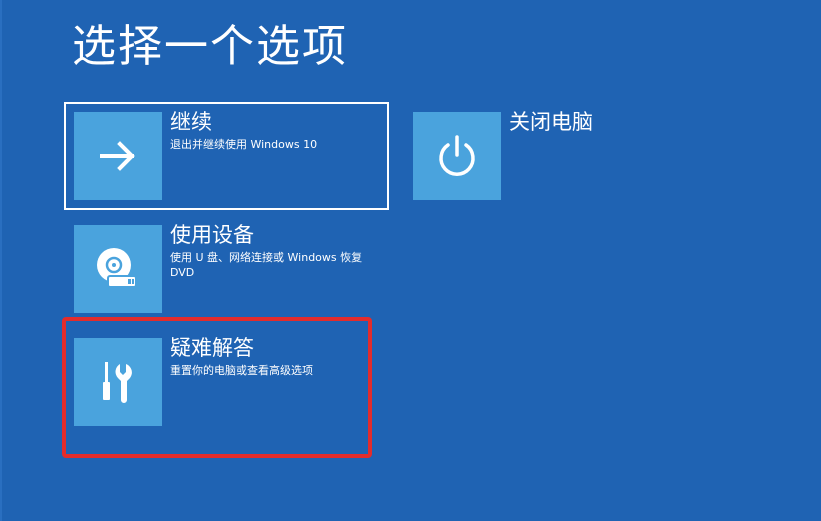 The width and height of the screenshot is (821, 521). Describe the element at coordinates (551, 122) in the screenshot. I see `option-shutdown-title: 关闭电脑` at that location.